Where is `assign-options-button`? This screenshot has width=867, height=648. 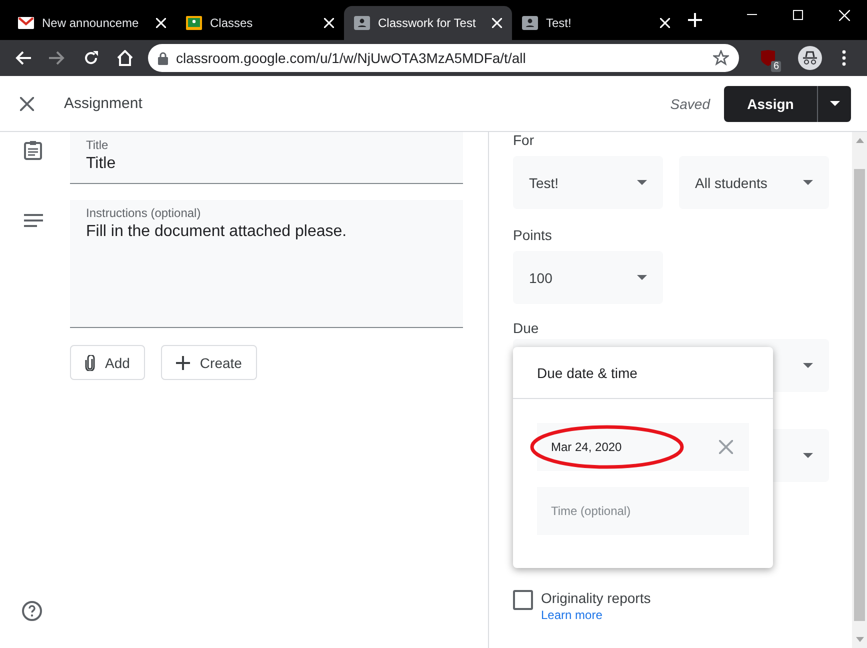 assign-options-button is located at coordinates (834, 104).